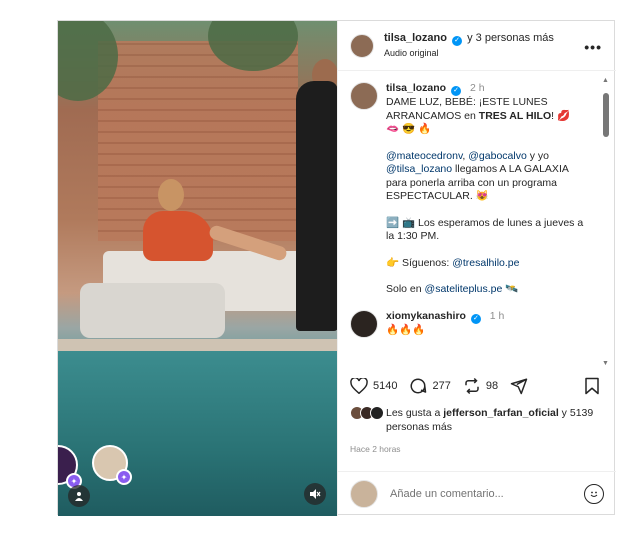 The height and width of the screenshot is (541, 640). What do you see at coordinates (79, 496) in the screenshot?
I see `tagged-users-icon` at bounding box center [79, 496].